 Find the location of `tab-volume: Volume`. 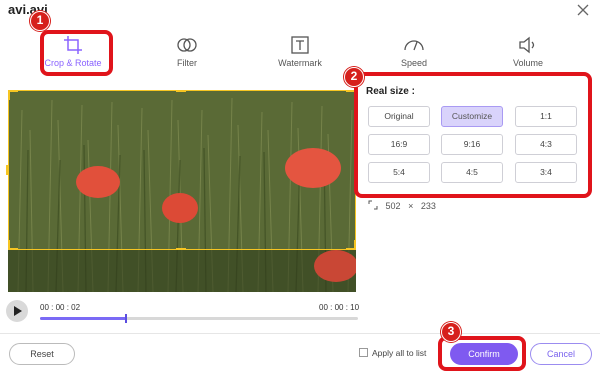

tab-volume: Volume is located at coordinates (528, 54).